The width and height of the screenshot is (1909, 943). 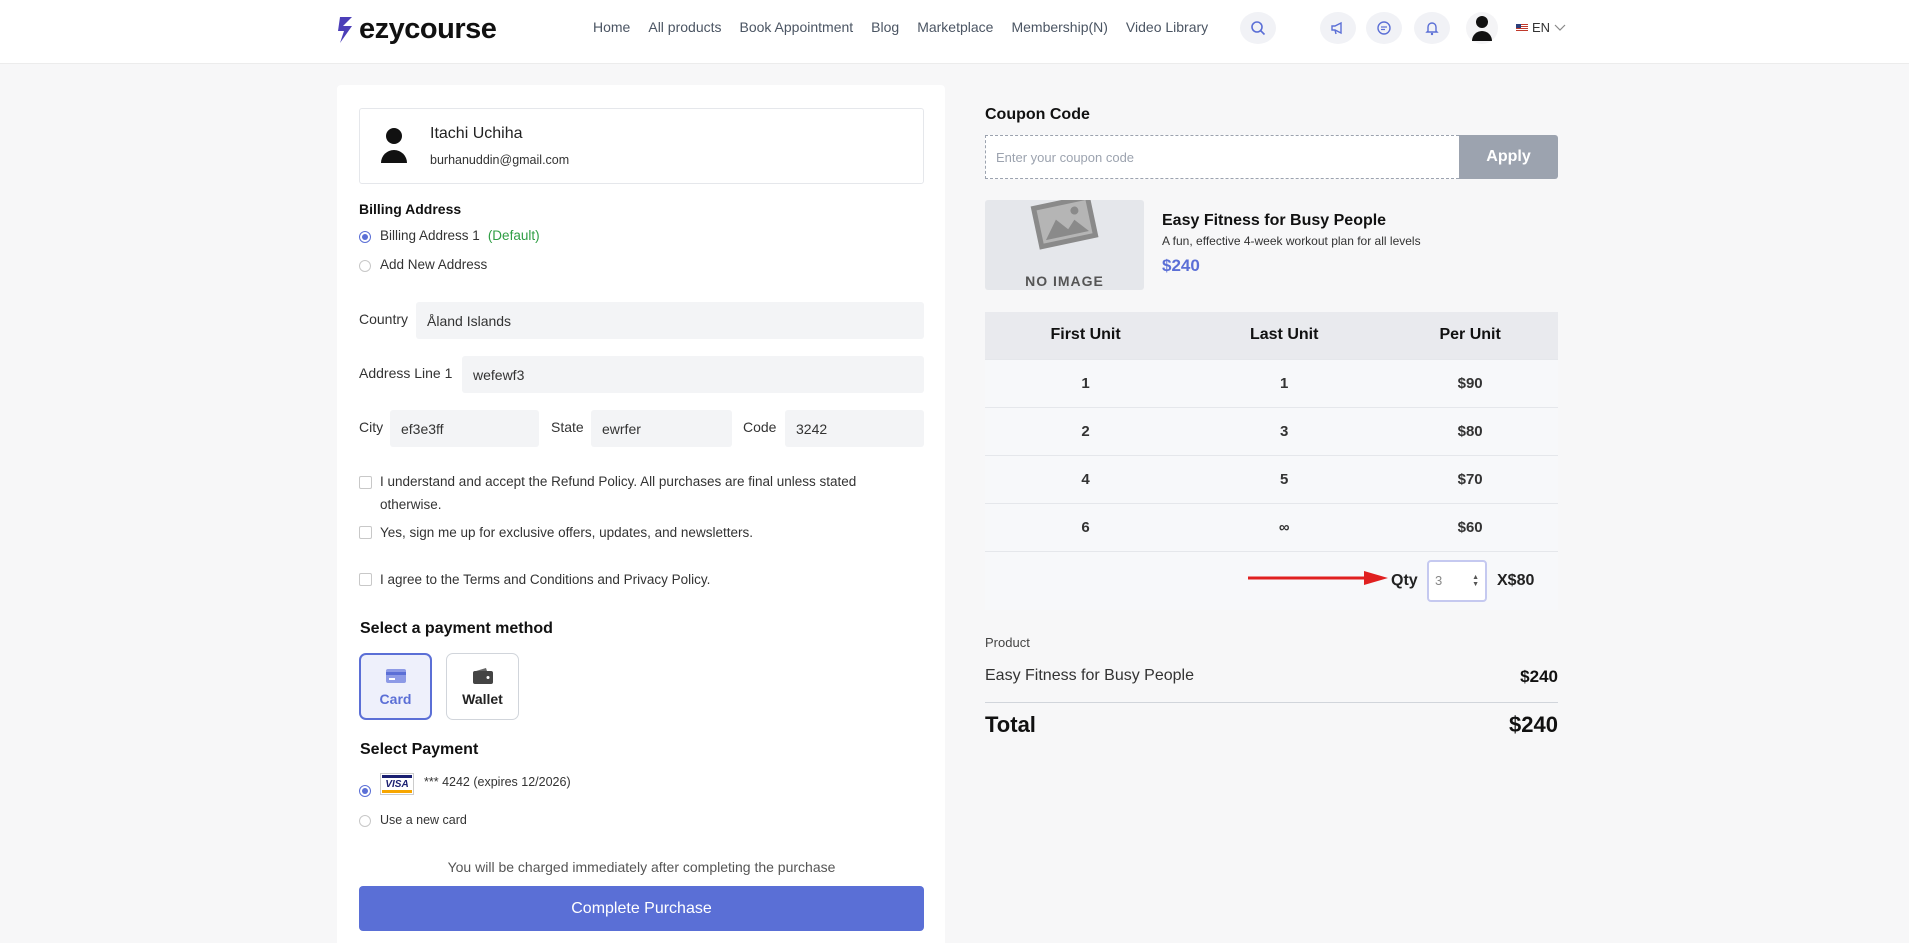 What do you see at coordinates (395, 686) in the screenshot?
I see `card-method-button: Card` at bounding box center [395, 686].